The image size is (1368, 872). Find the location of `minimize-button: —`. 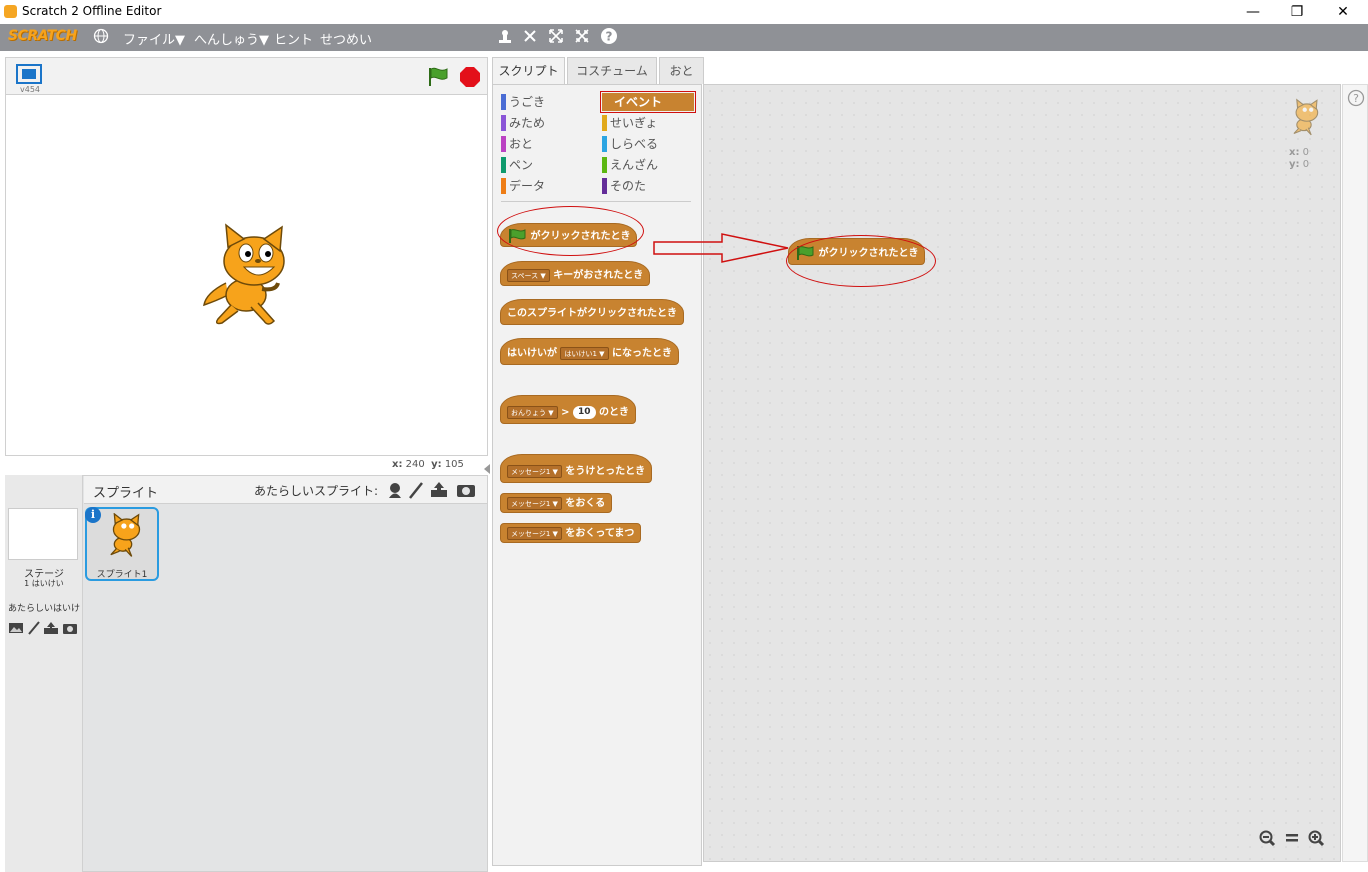

minimize-button: — is located at coordinates (1253, 12).